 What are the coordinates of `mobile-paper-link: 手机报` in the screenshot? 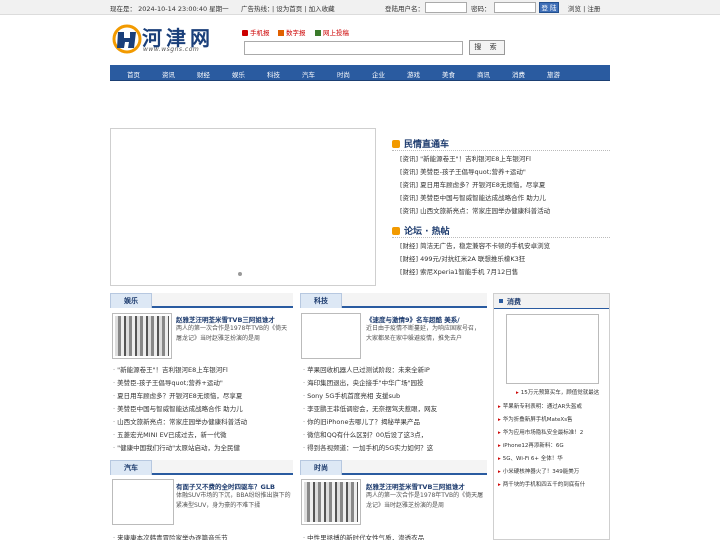 It's located at (256, 32).